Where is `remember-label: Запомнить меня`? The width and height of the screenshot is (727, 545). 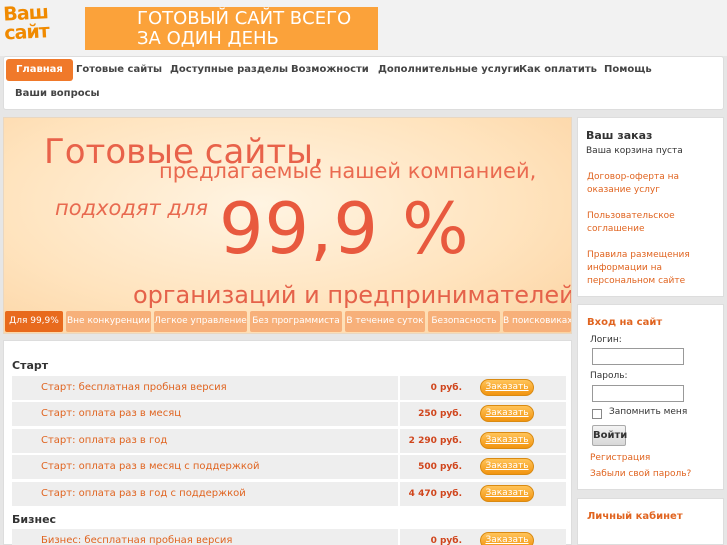 remember-label: Запомнить меня is located at coordinates (648, 412).